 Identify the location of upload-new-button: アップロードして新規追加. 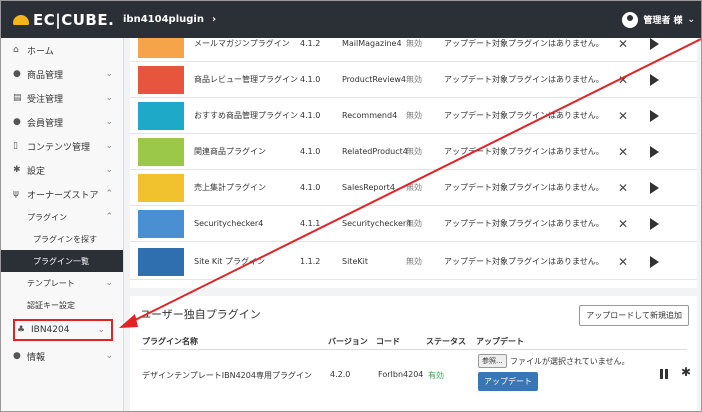
(634, 315).